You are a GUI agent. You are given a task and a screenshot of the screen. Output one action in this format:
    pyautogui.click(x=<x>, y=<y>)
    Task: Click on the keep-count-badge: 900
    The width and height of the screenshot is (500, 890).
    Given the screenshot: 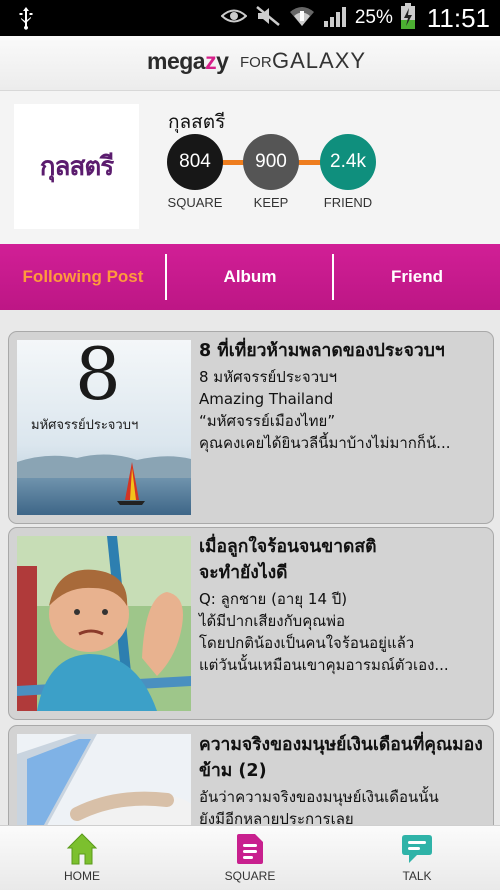 What is the action you would take?
    pyautogui.click(x=271, y=162)
    